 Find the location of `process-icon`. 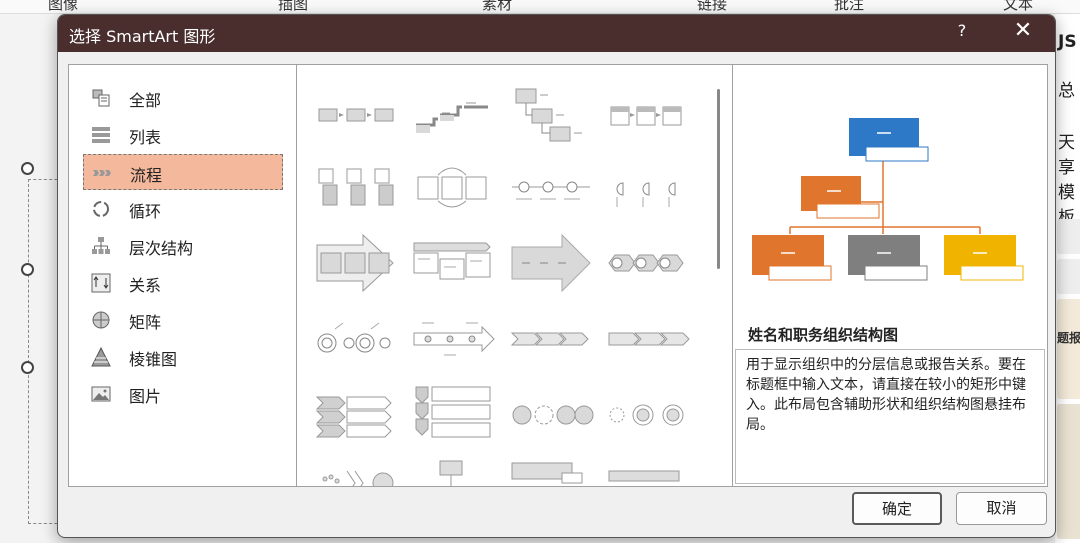

process-icon is located at coordinates (102, 173).